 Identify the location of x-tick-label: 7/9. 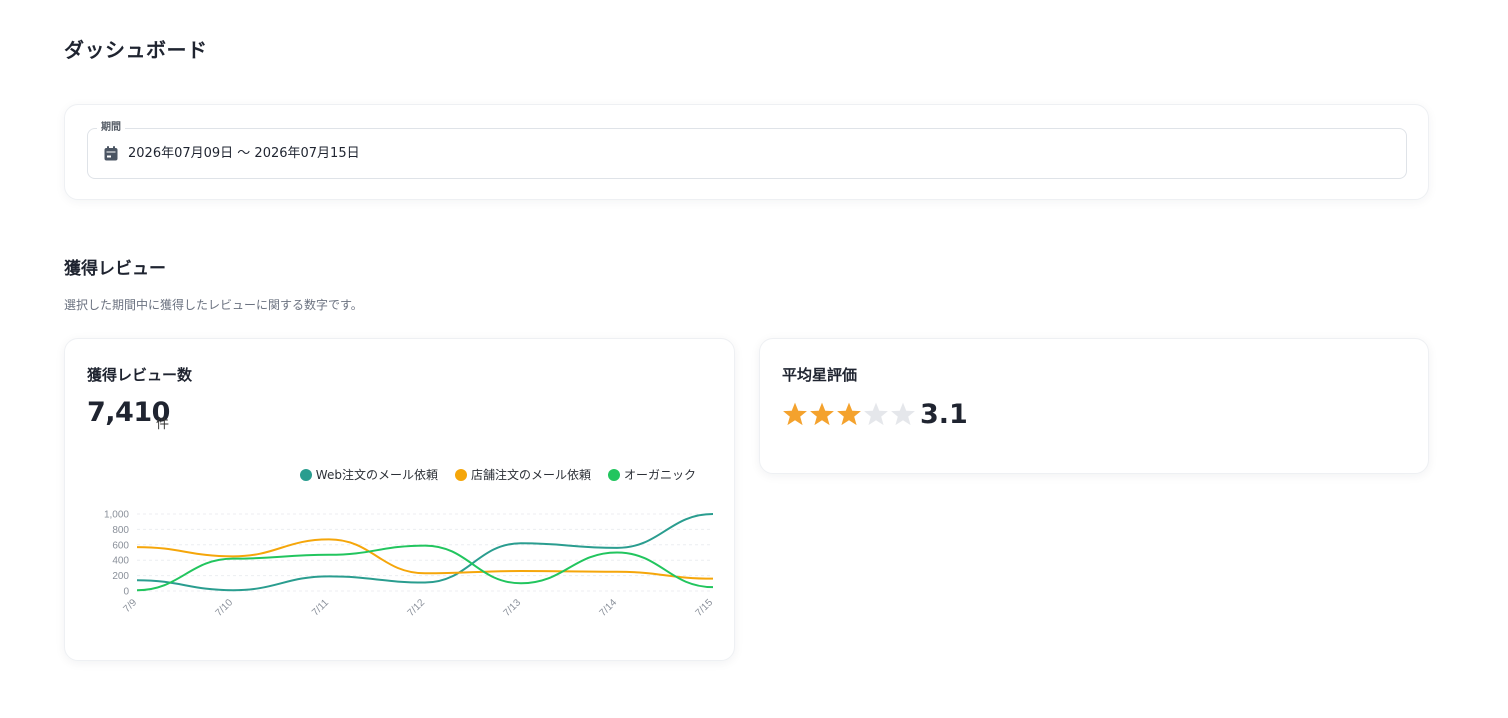
(131, 606).